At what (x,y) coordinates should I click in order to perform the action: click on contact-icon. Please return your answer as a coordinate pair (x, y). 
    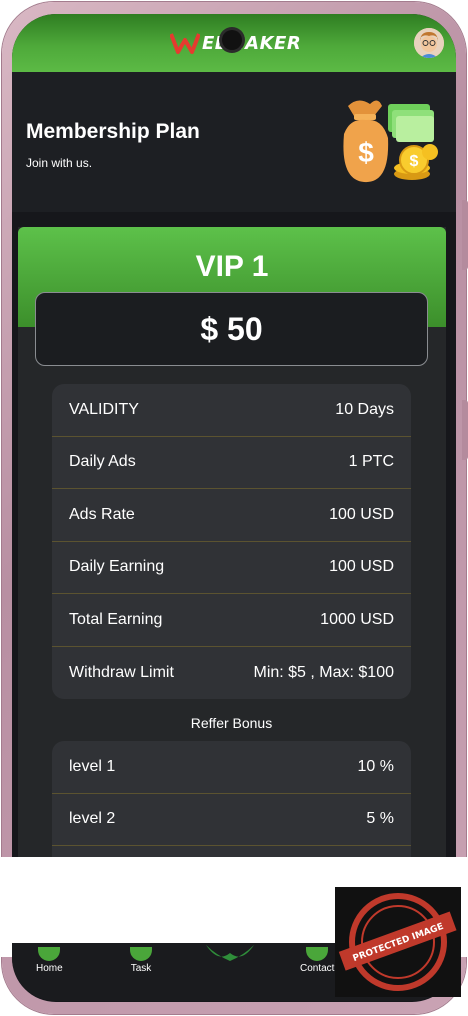
    Looking at the image, I should click on (317, 954).